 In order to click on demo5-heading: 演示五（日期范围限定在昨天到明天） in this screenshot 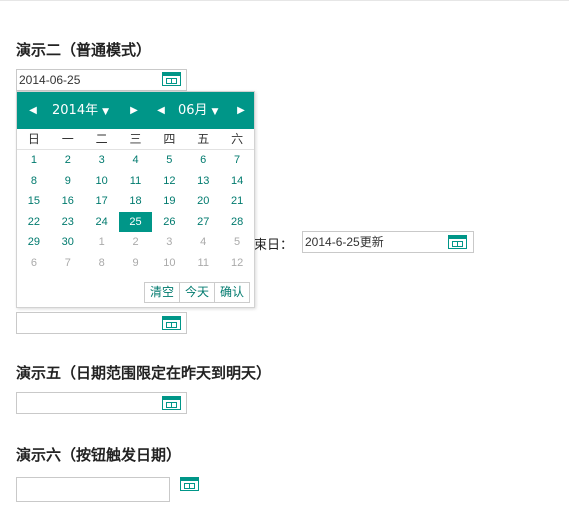, I will do `click(144, 373)`.